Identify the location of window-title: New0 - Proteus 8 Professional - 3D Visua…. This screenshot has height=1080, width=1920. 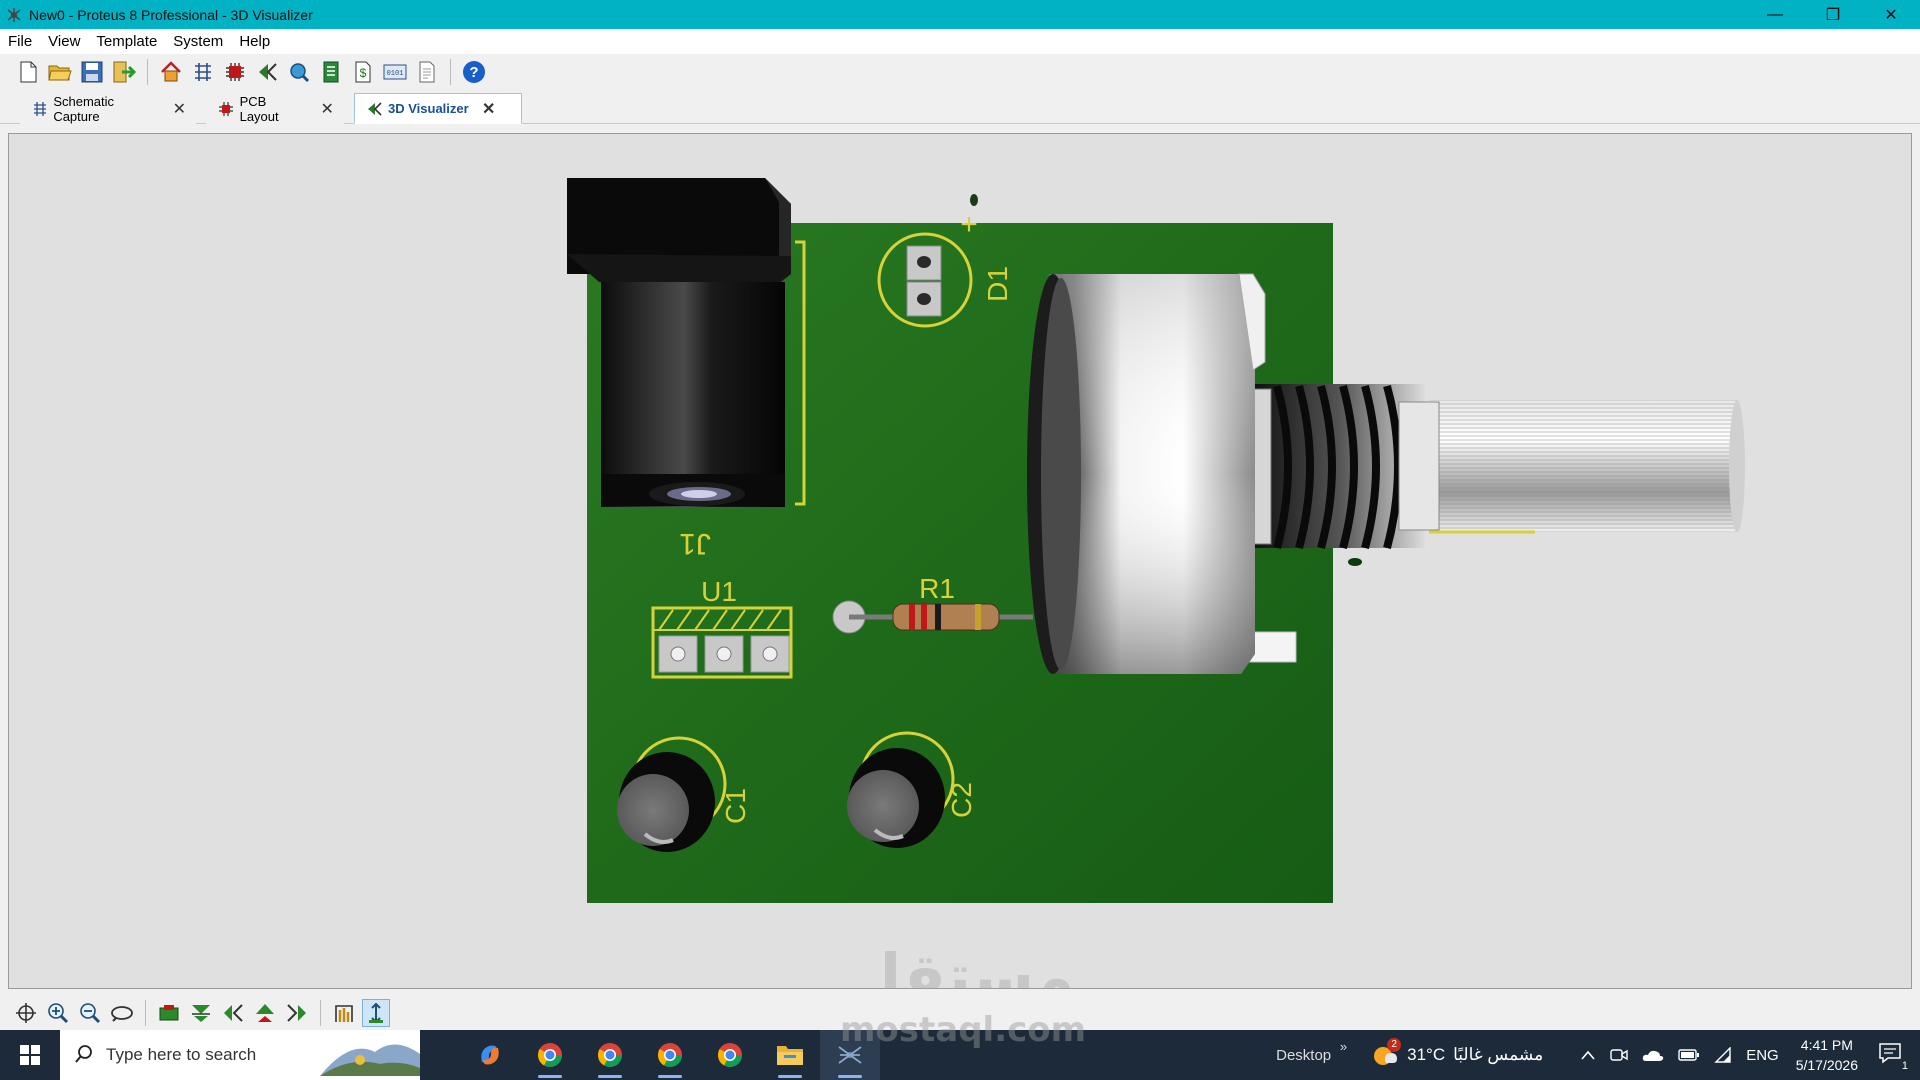
(171, 14).